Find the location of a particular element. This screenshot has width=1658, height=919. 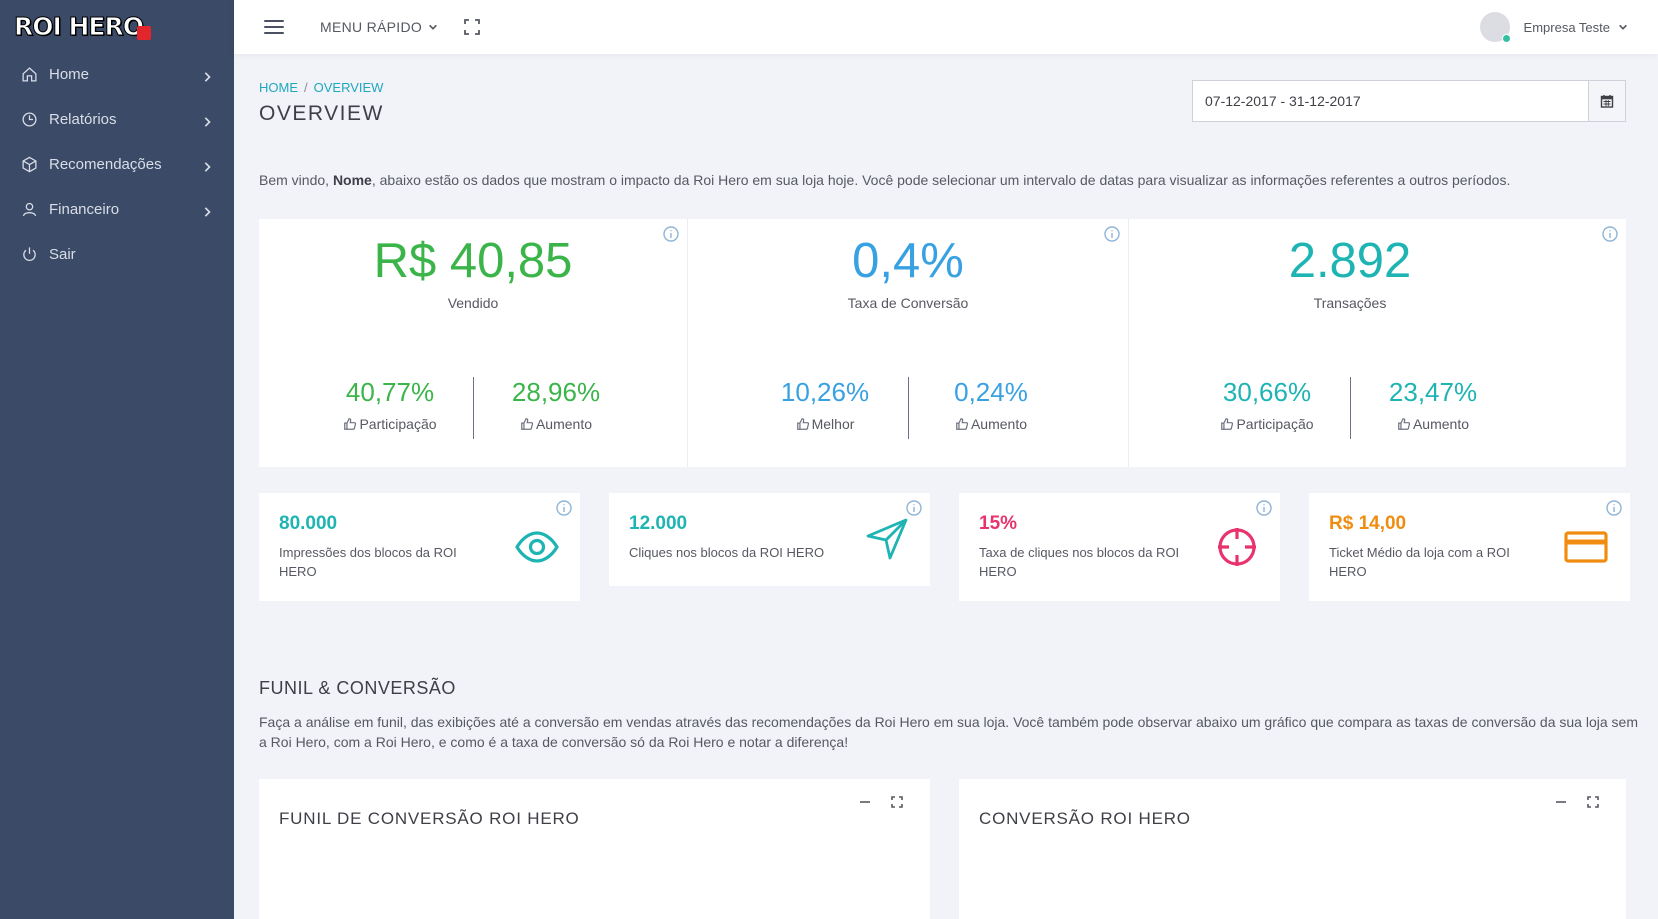

stat-label: Vendido is located at coordinates (473, 303).